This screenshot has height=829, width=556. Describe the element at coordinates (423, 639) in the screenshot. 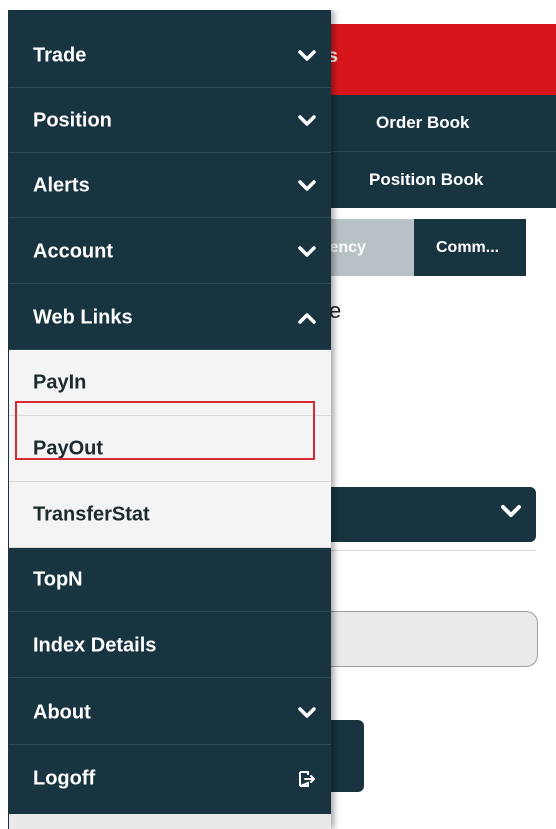

I see `background-input` at that location.